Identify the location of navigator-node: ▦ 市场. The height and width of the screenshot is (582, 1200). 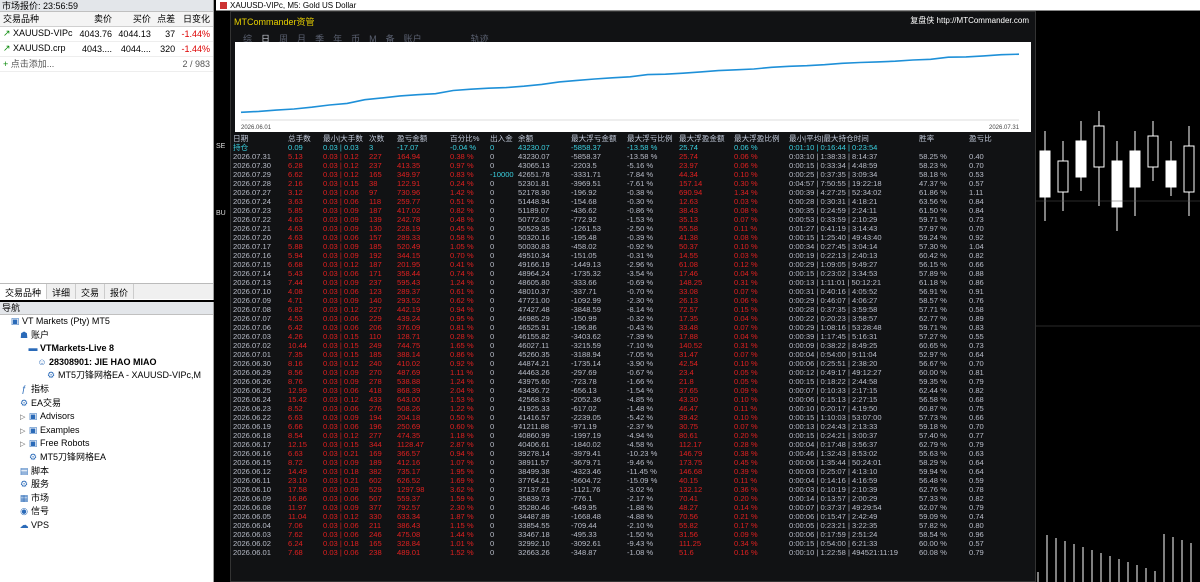
(106, 499).